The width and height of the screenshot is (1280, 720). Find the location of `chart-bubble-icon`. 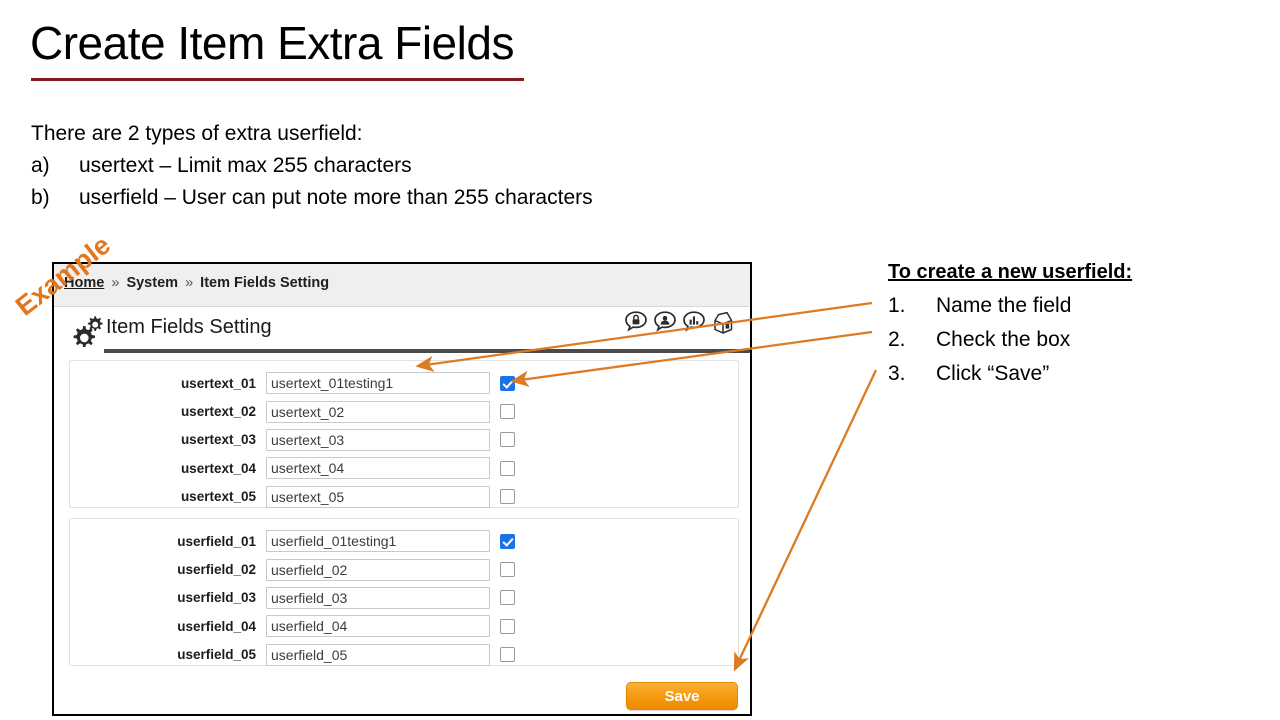

chart-bubble-icon is located at coordinates (694, 323).